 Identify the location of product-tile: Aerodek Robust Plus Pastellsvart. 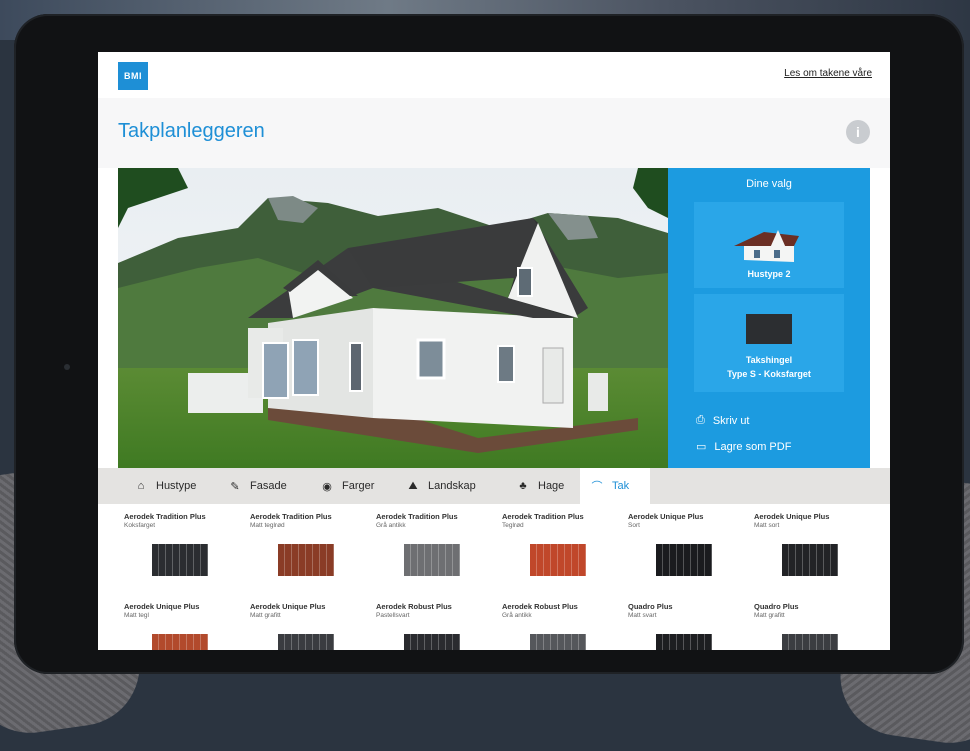
(432, 622).